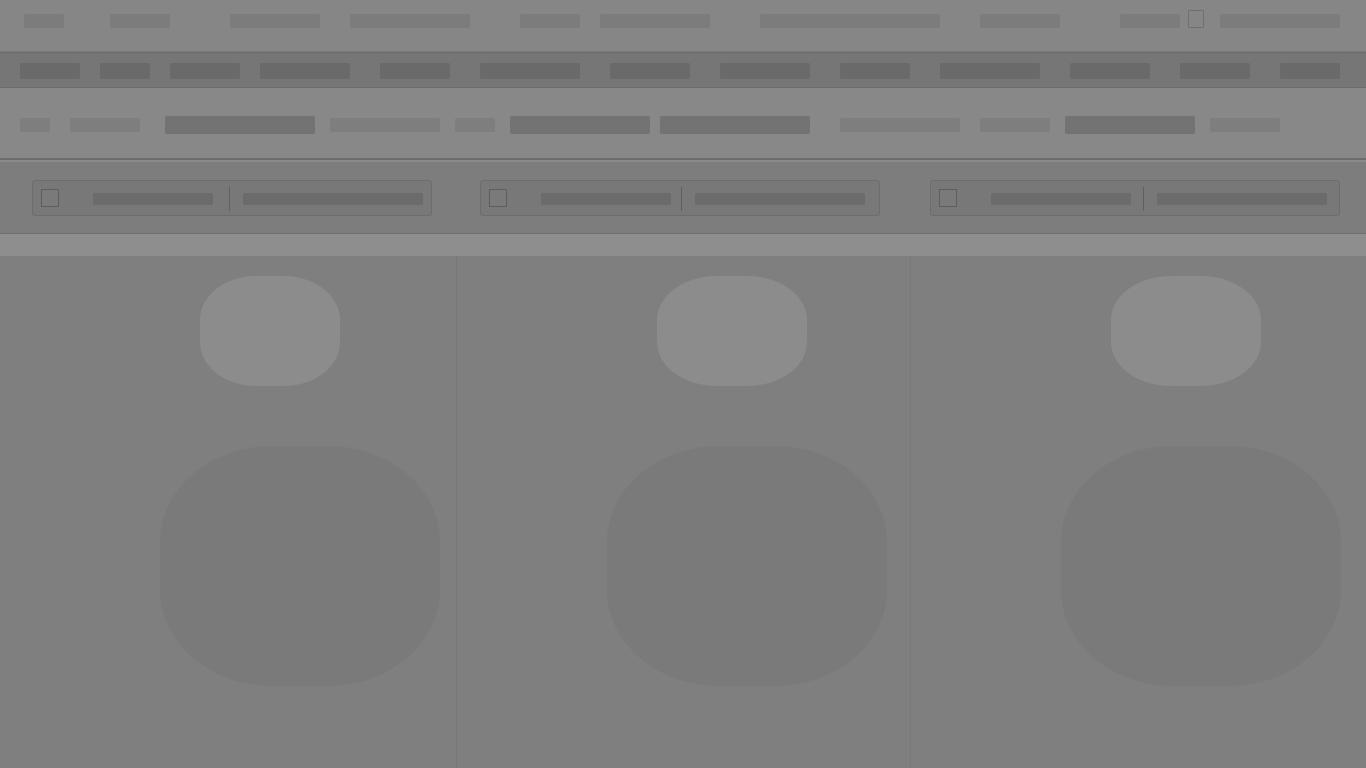 This screenshot has width=1366, height=768. Describe the element at coordinates (683, 245) in the screenshot. I see `spacer` at that location.